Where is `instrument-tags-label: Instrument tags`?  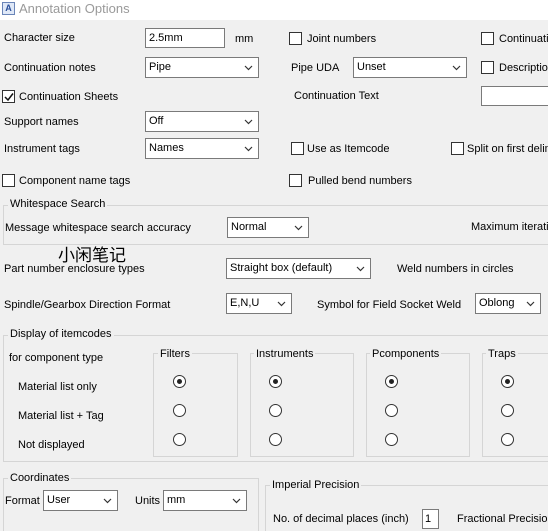
instrument-tags-label: Instrument tags is located at coordinates (42, 149).